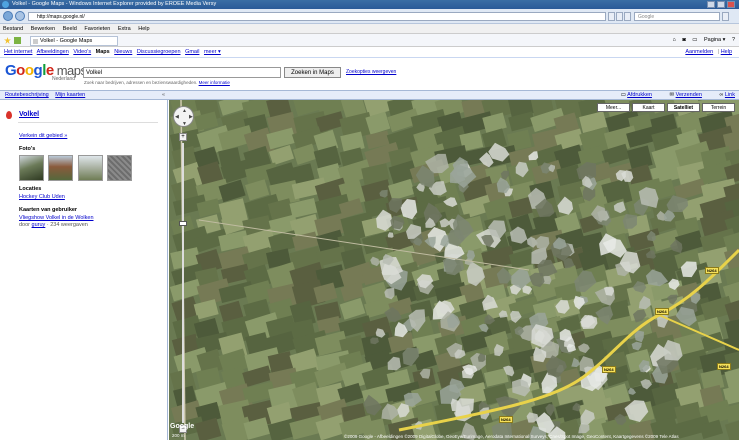 Image resolution: width=739 pixels, height=440 pixels. I want to click on nav-link-groups: Discussiegroepen, so click(159, 52).